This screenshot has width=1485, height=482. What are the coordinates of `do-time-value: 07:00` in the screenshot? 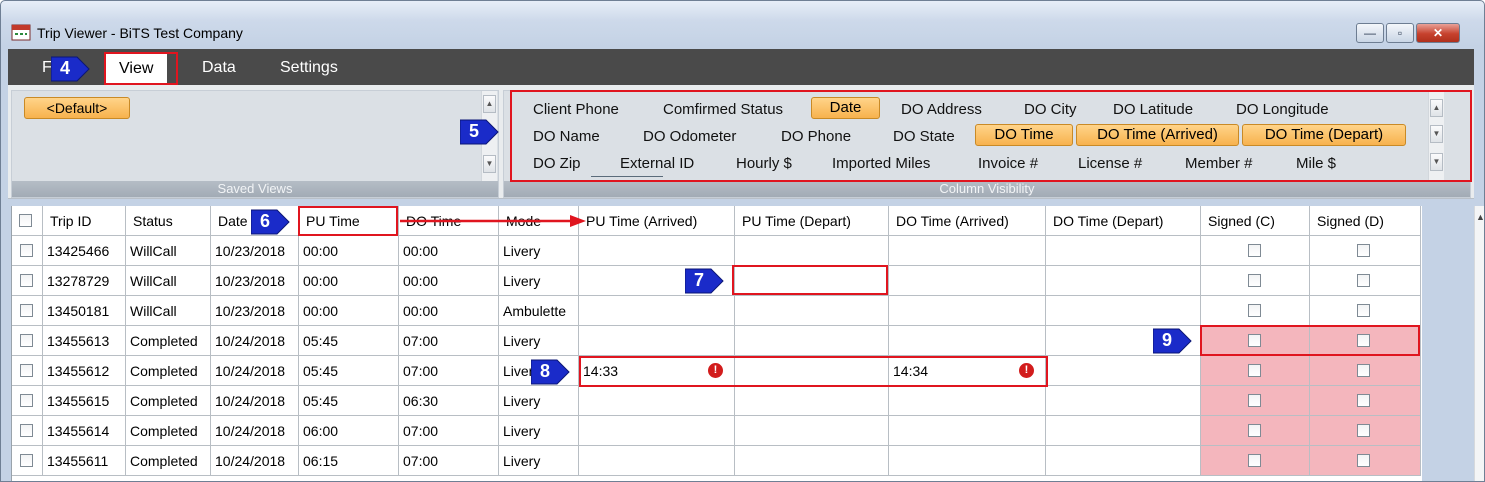 It's located at (421, 461).